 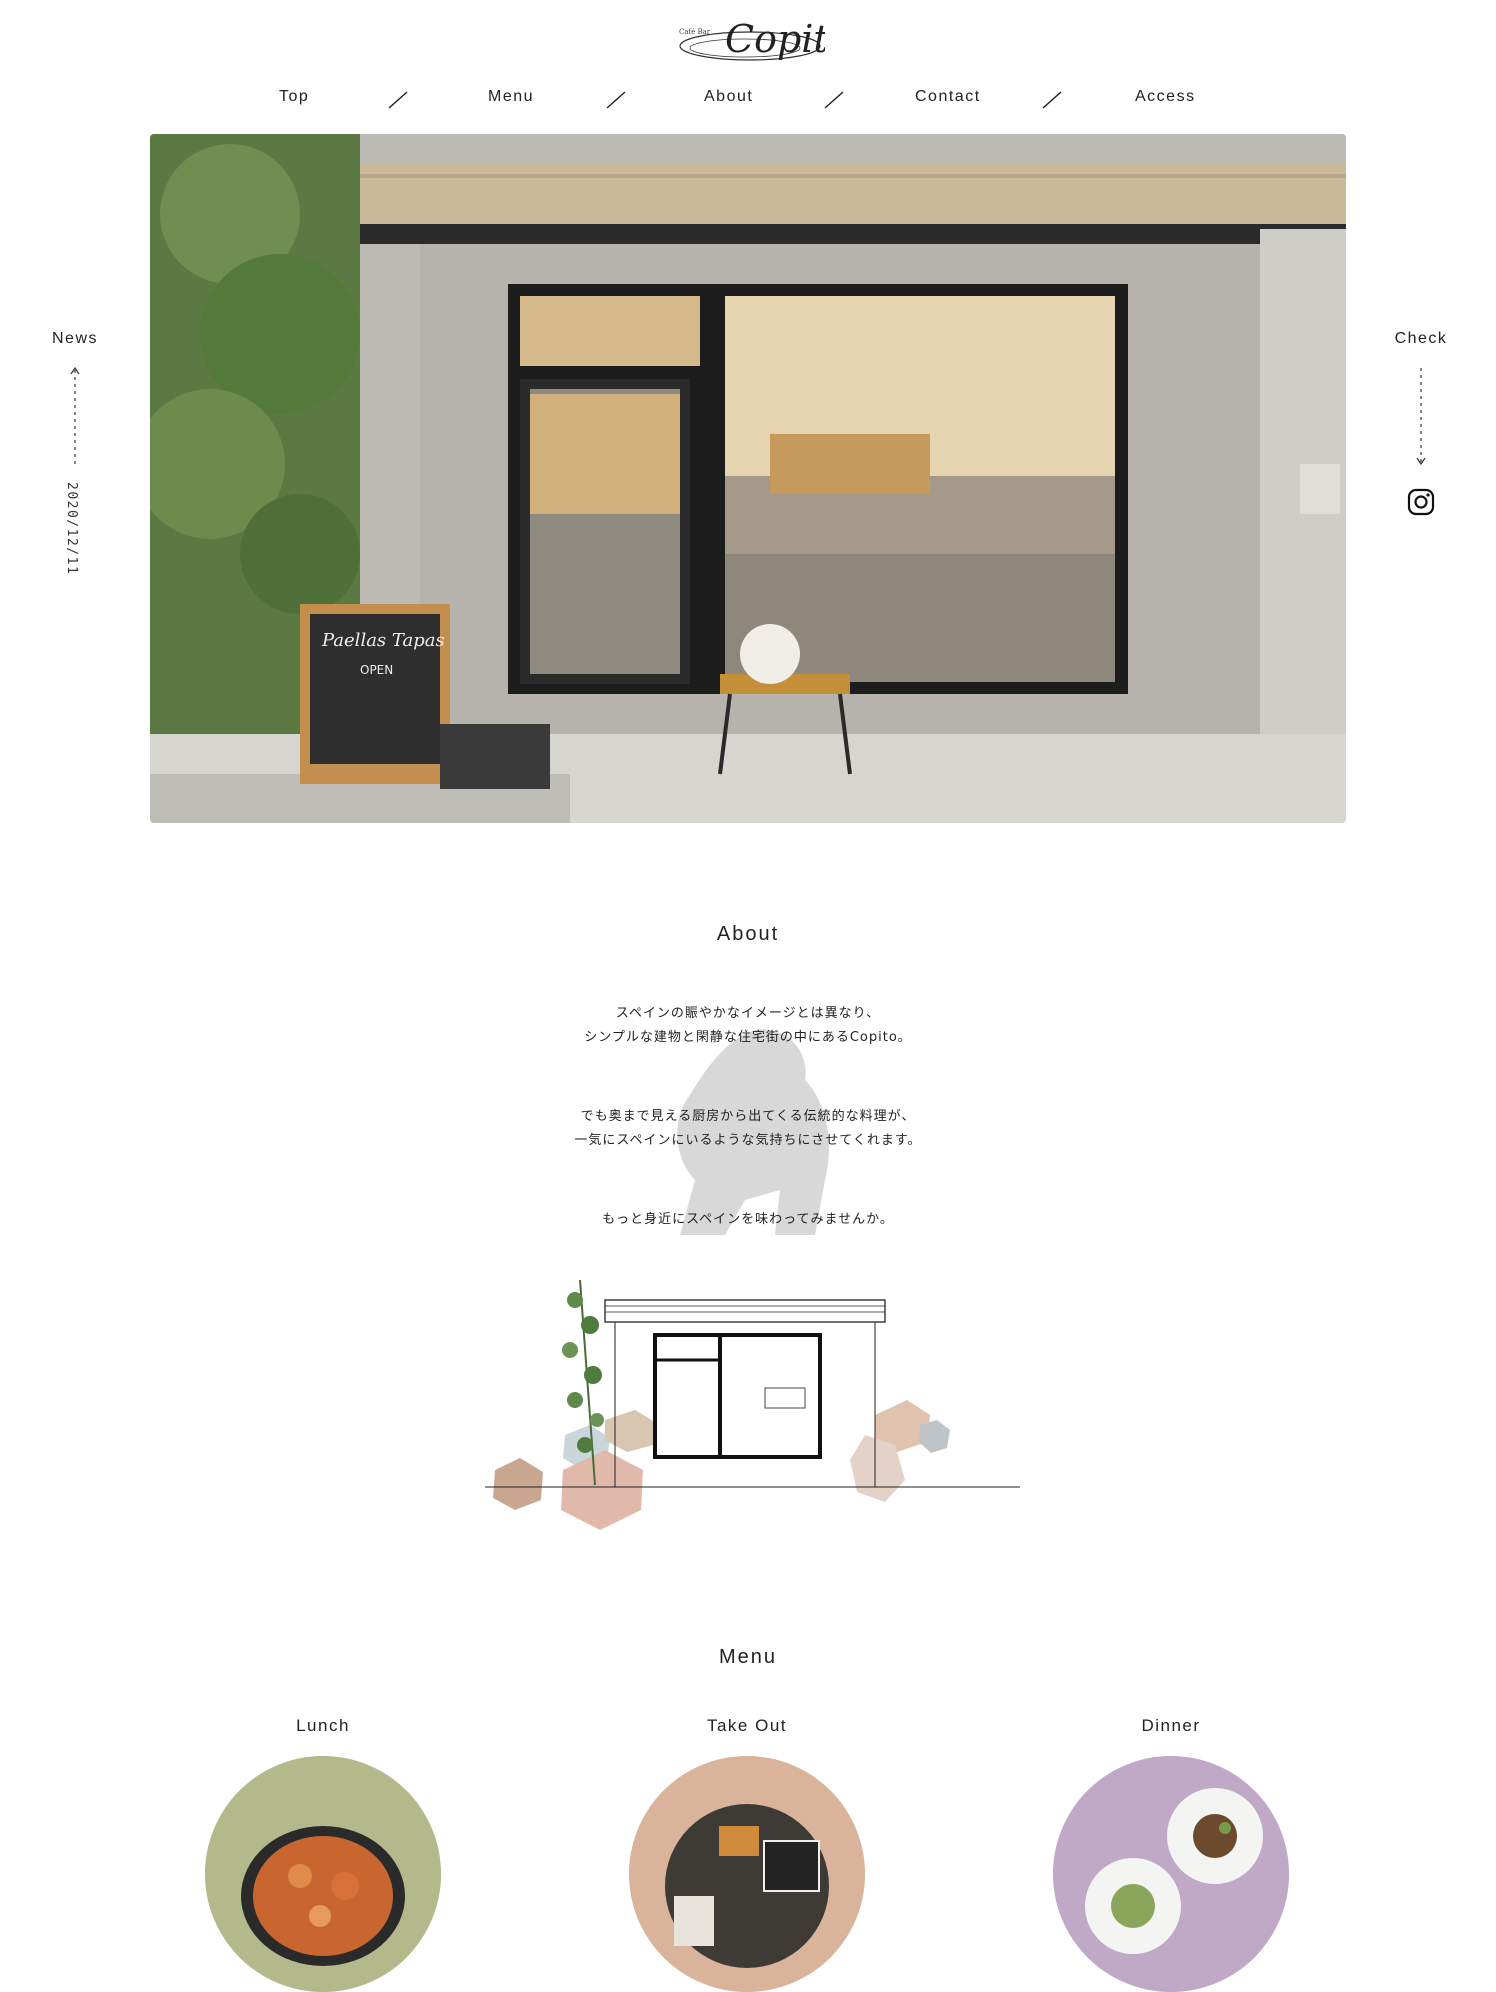 I want to click on news-label: News, so click(x=75, y=339).